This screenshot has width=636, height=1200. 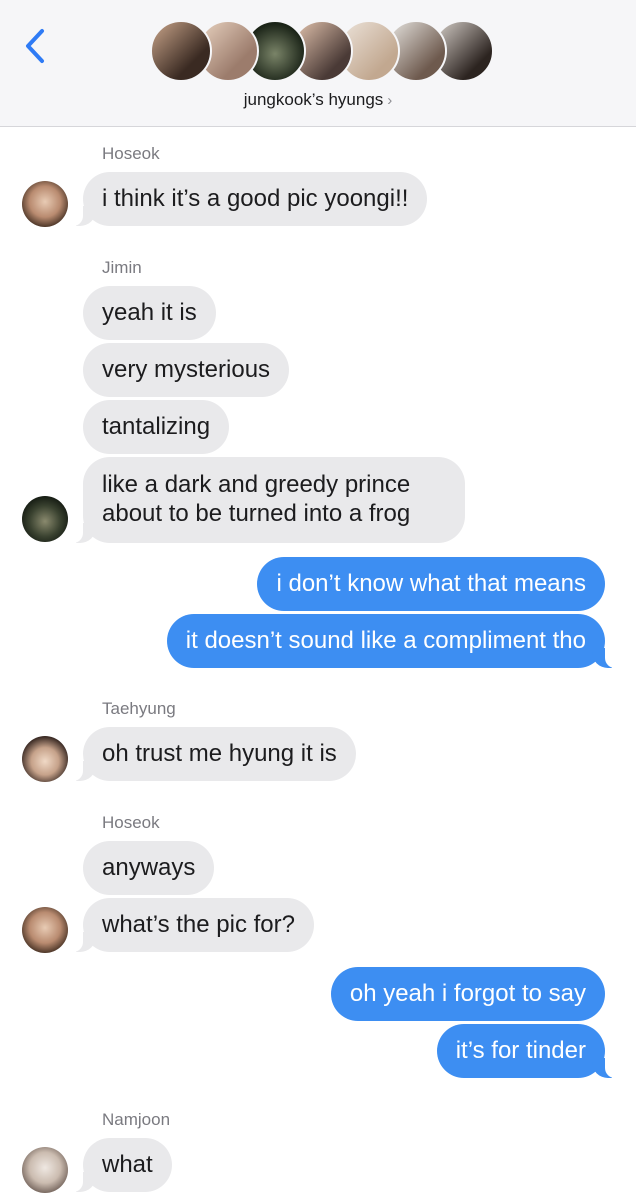 I want to click on incoming-message: what, so click(x=121, y=1165).